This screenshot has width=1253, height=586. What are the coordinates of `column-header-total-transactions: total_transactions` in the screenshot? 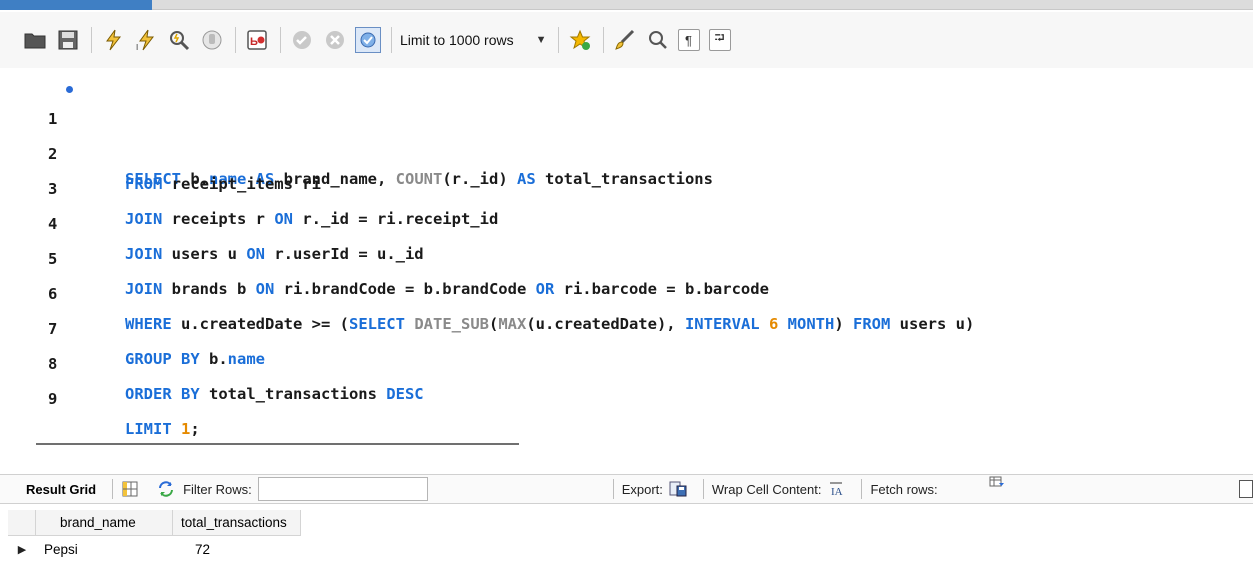 It's located at (237, 523).